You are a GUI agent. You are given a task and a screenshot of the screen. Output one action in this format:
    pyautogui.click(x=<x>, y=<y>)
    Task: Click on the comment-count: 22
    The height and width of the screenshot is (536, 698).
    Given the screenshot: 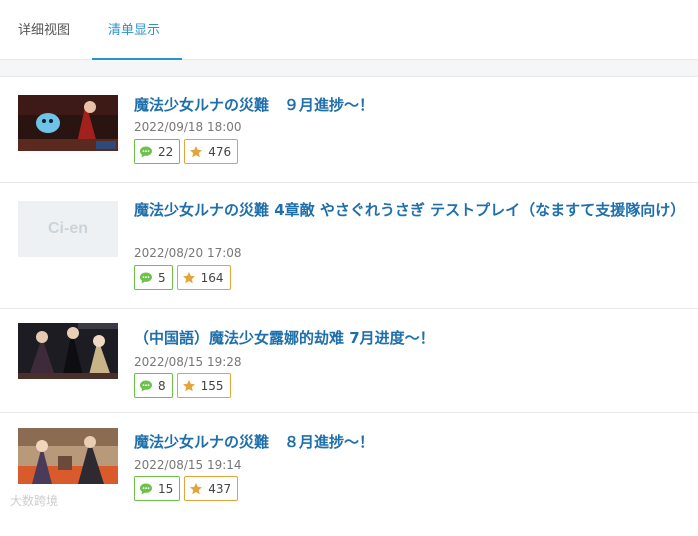 What is the action you would take?
    pyautogui.click(x=166, y=151)
    